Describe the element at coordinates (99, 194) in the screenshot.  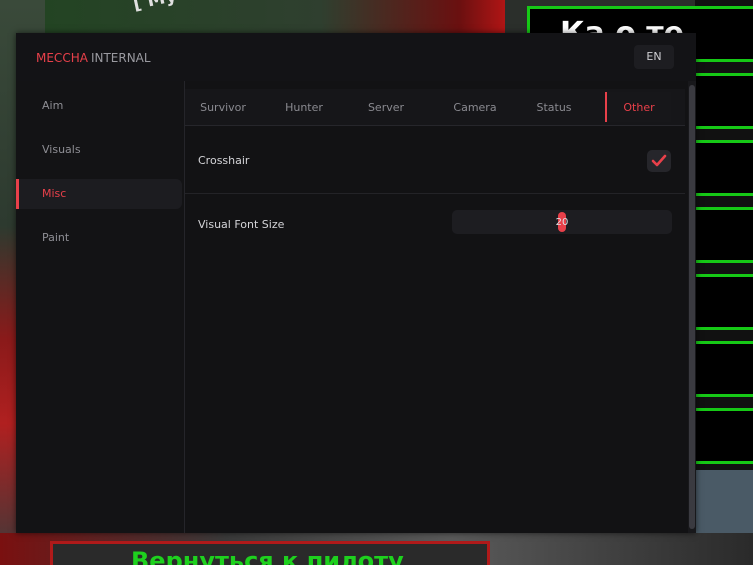
I see `sidebar-item-misc: Misc` at that location.